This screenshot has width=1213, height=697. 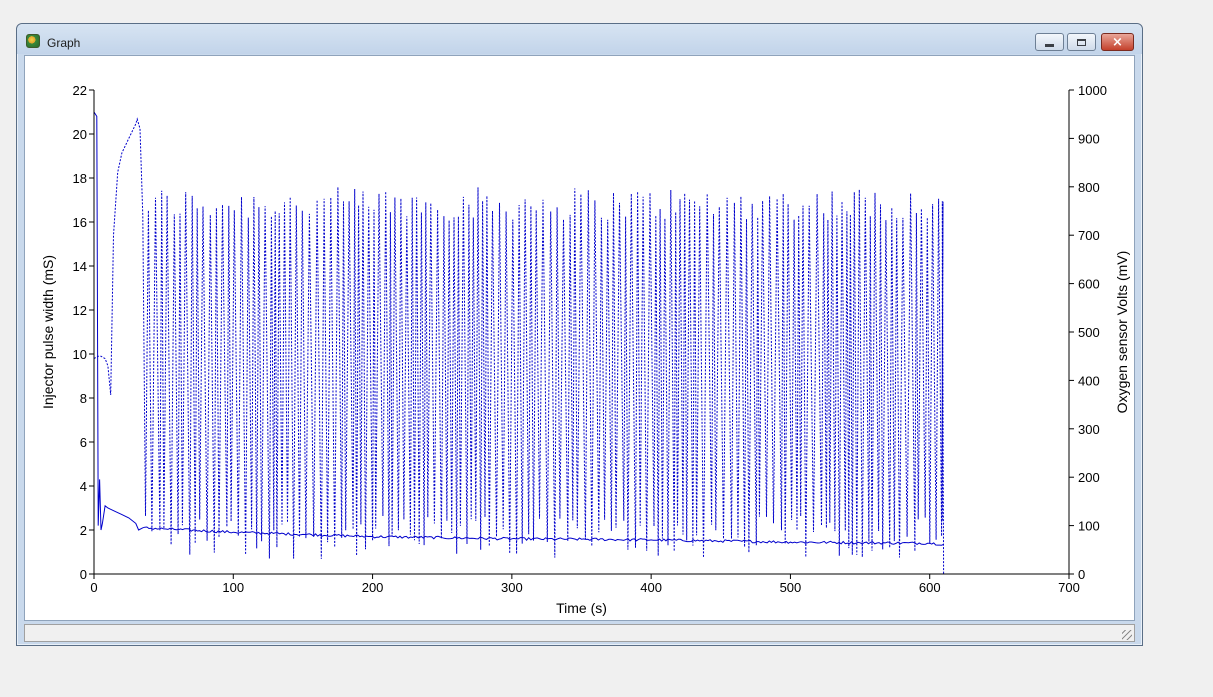 What do you see at coordinates (83, 574) in the screenshot?
I see `y-left-tick-label: 0` at bounding box center [83, 574].